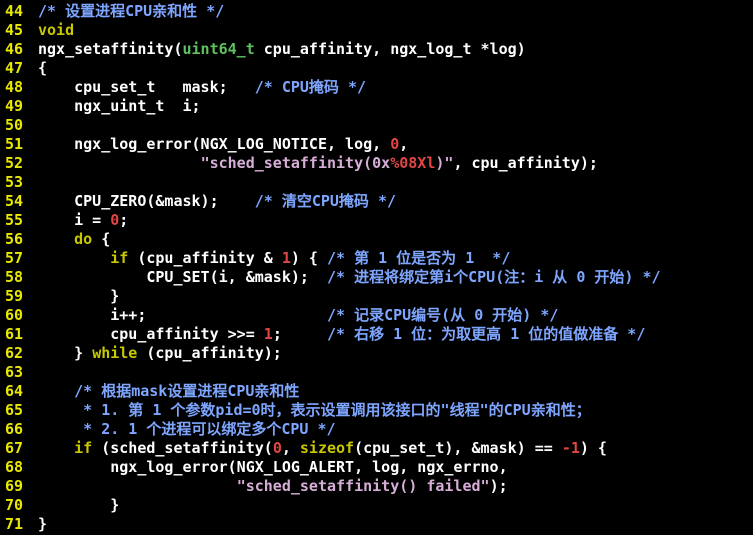 The height and width of the screenshot is (535, 753). What do you see at coordinates (14, 410) in the screenshot?
I see `line-number: 65` at bounding box center [14, 410].